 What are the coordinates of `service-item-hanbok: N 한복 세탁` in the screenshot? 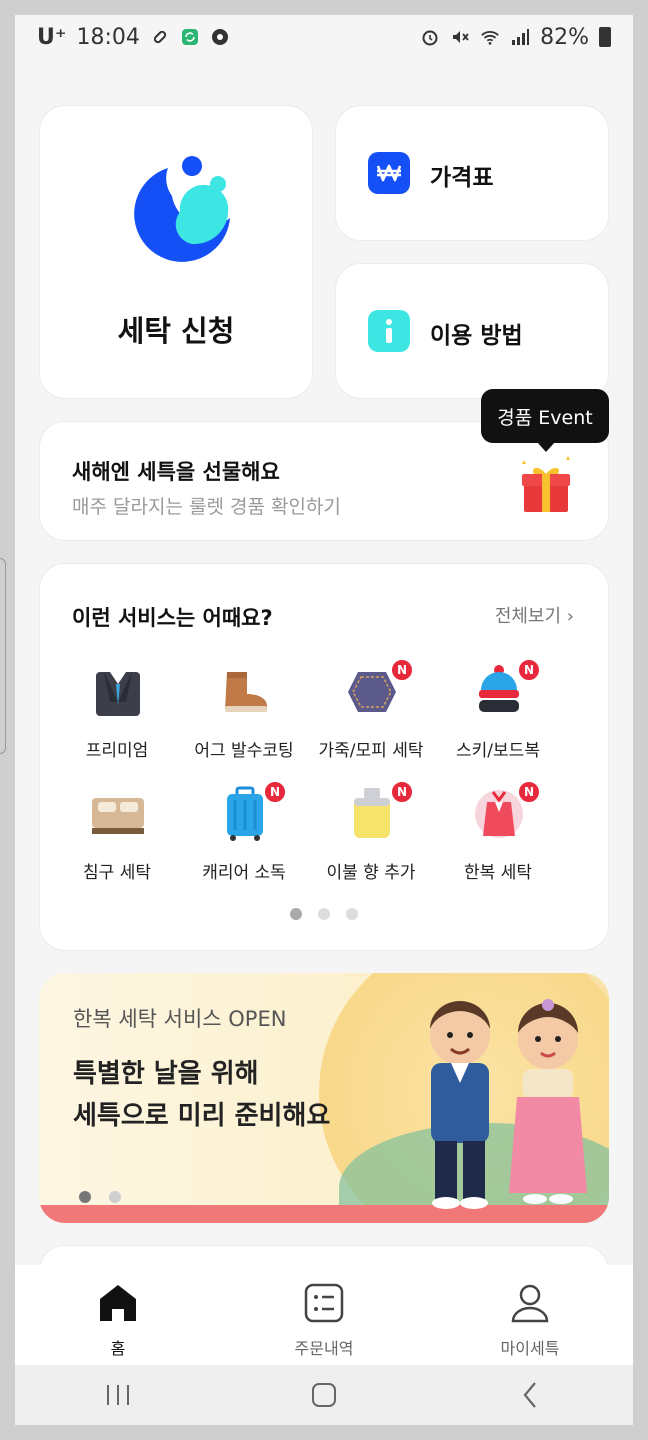 It's located at (498, 838).